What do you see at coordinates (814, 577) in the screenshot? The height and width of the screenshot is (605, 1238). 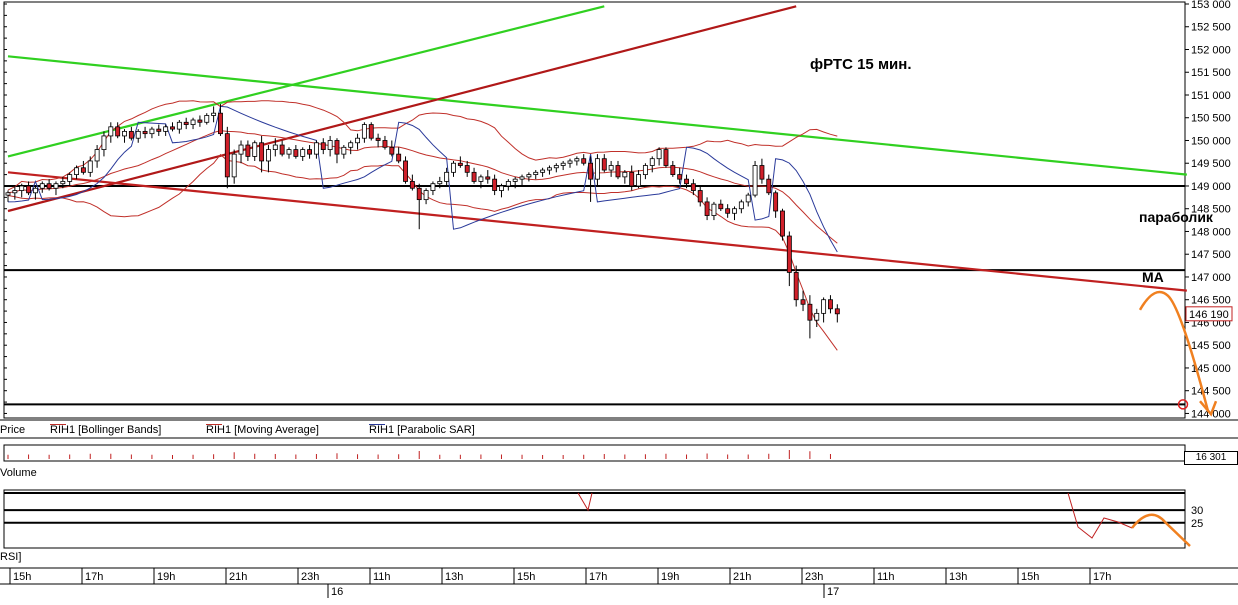 I see `time-tick-label: 23h` at bounding box center [814, 577].